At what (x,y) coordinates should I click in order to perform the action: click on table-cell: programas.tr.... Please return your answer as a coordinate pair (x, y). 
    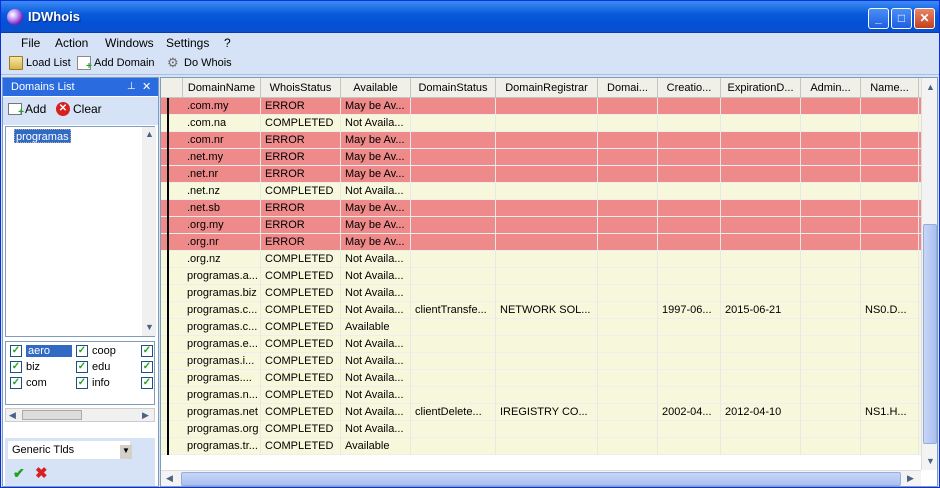
    Looking at the image, I should click on (222, 446).